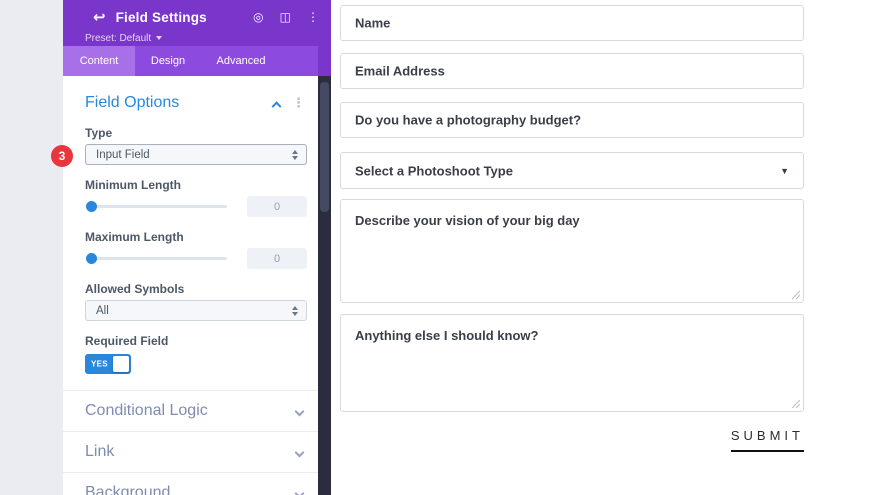 The image size is (880, 495). What do you see at coordinates (31, 247) in the screenshot?
I see `page-gutter` at bounding box center [31, 247].